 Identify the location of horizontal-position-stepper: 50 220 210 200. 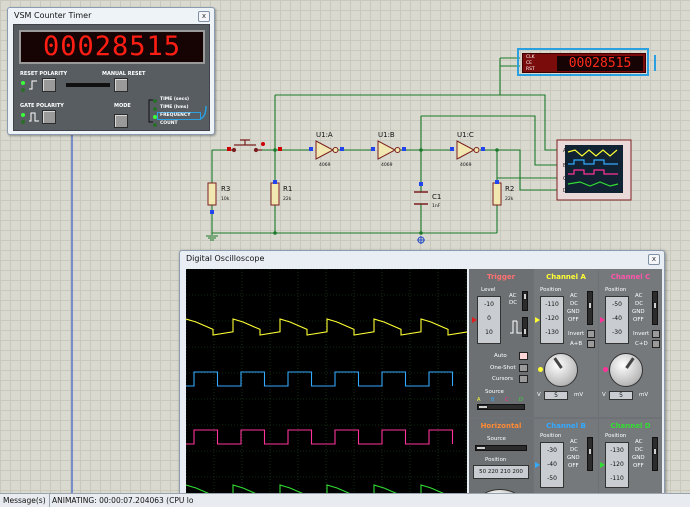
(501, 472).